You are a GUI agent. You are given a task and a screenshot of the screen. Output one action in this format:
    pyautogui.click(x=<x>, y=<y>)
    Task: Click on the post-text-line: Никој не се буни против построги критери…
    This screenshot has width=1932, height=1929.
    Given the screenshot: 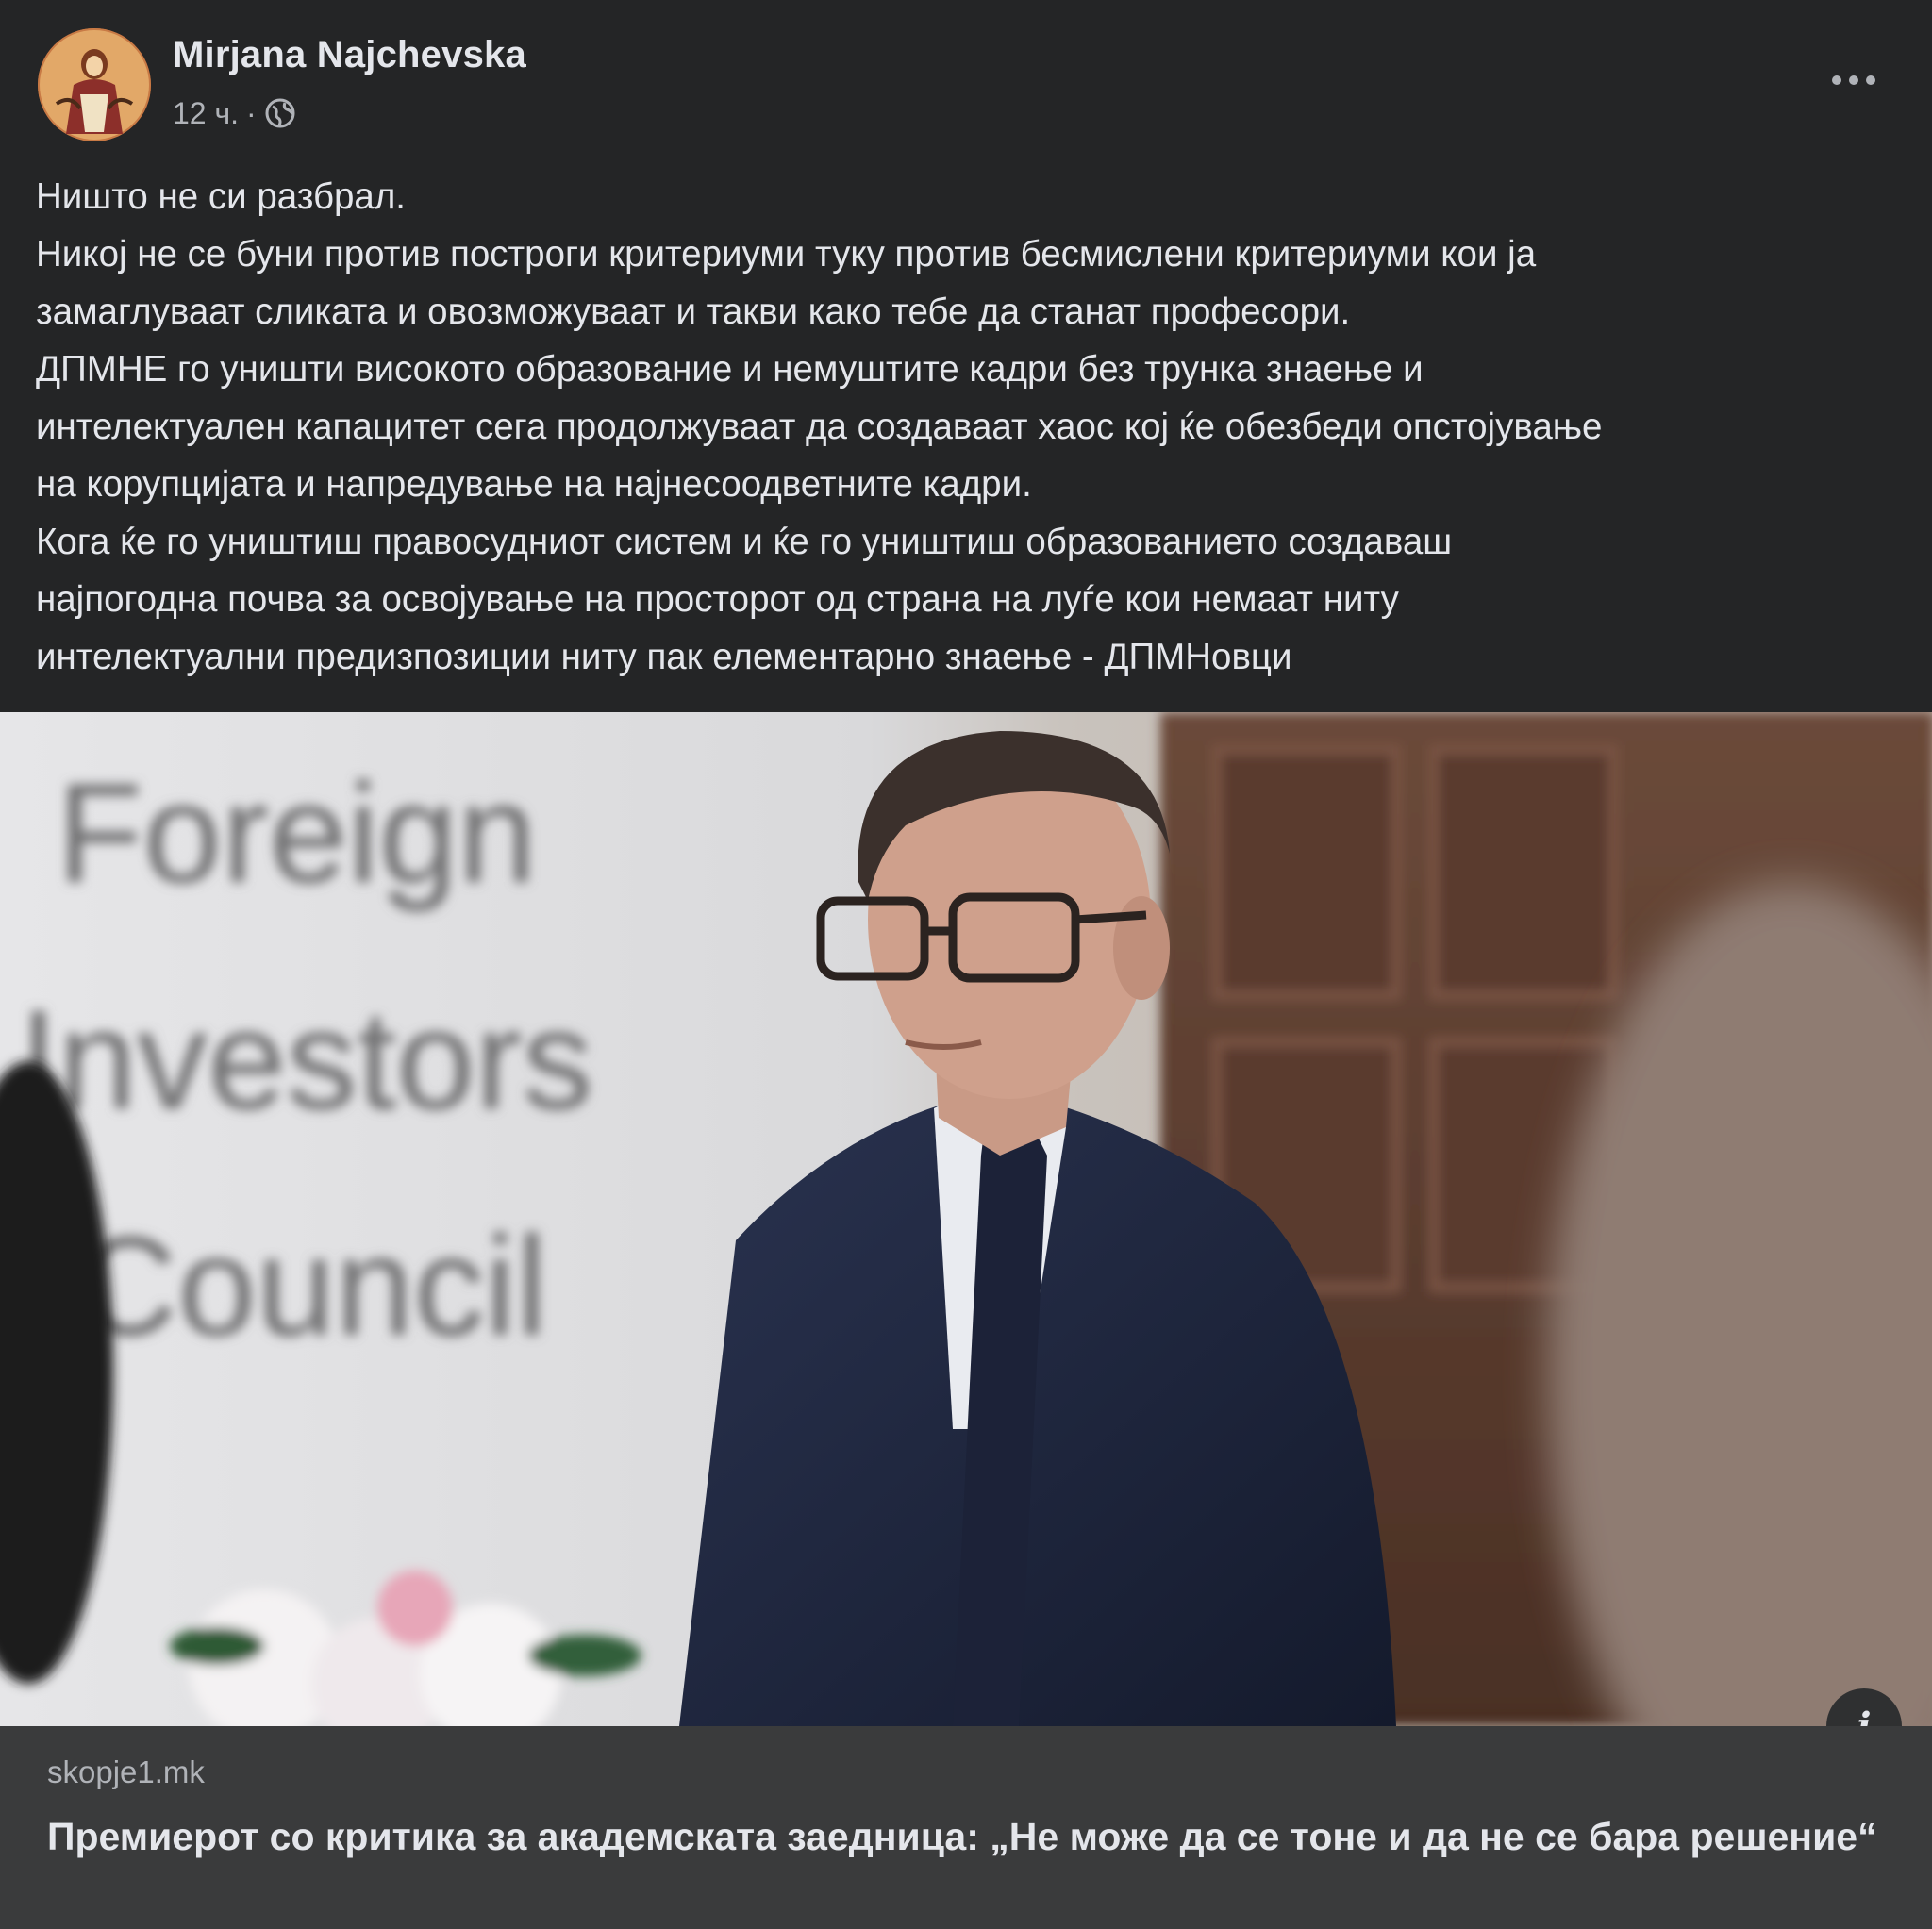 What is the action you would take?
    pyautogui.click(x=786, y=254)
    